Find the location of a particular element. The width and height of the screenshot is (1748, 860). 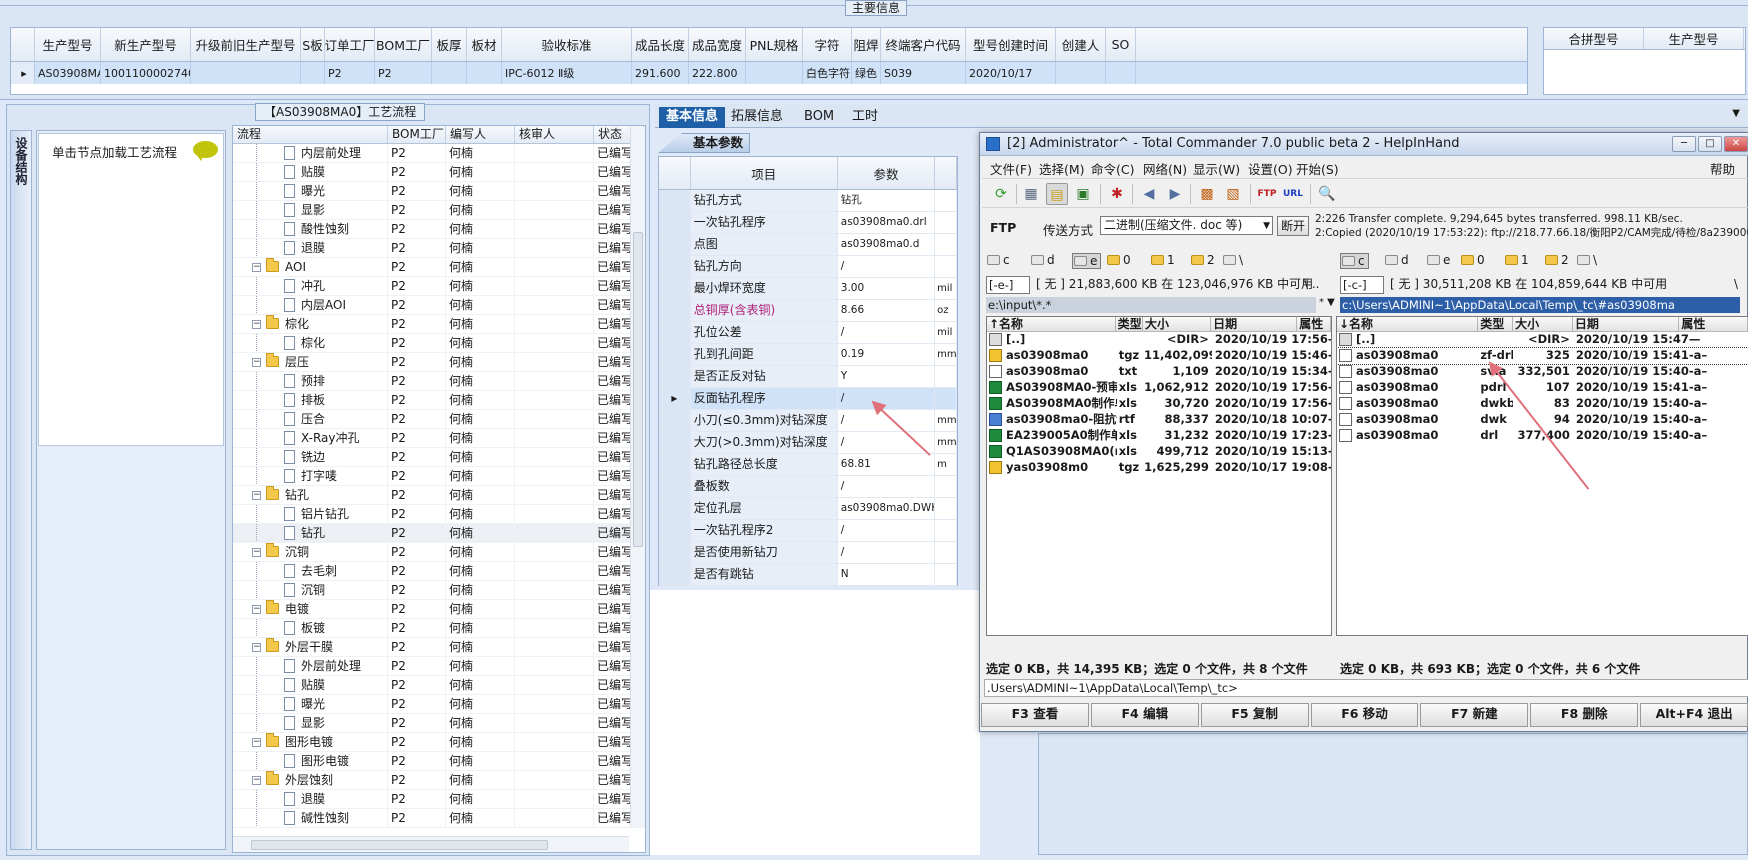

history-icon: * ▼ is located at coordinates (1327, 302).